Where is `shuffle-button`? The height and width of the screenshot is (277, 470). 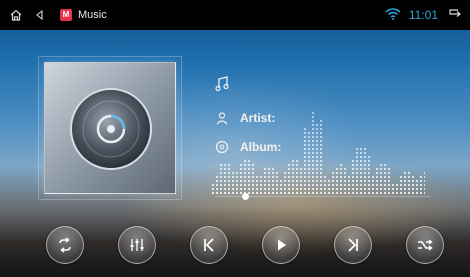
shuffle-button is located at coordinates (425, 245).